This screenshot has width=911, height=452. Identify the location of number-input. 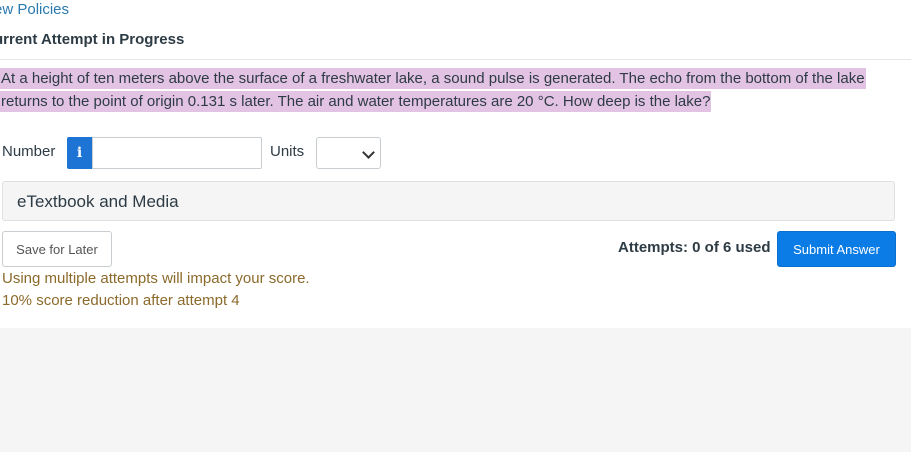
(177, 153).